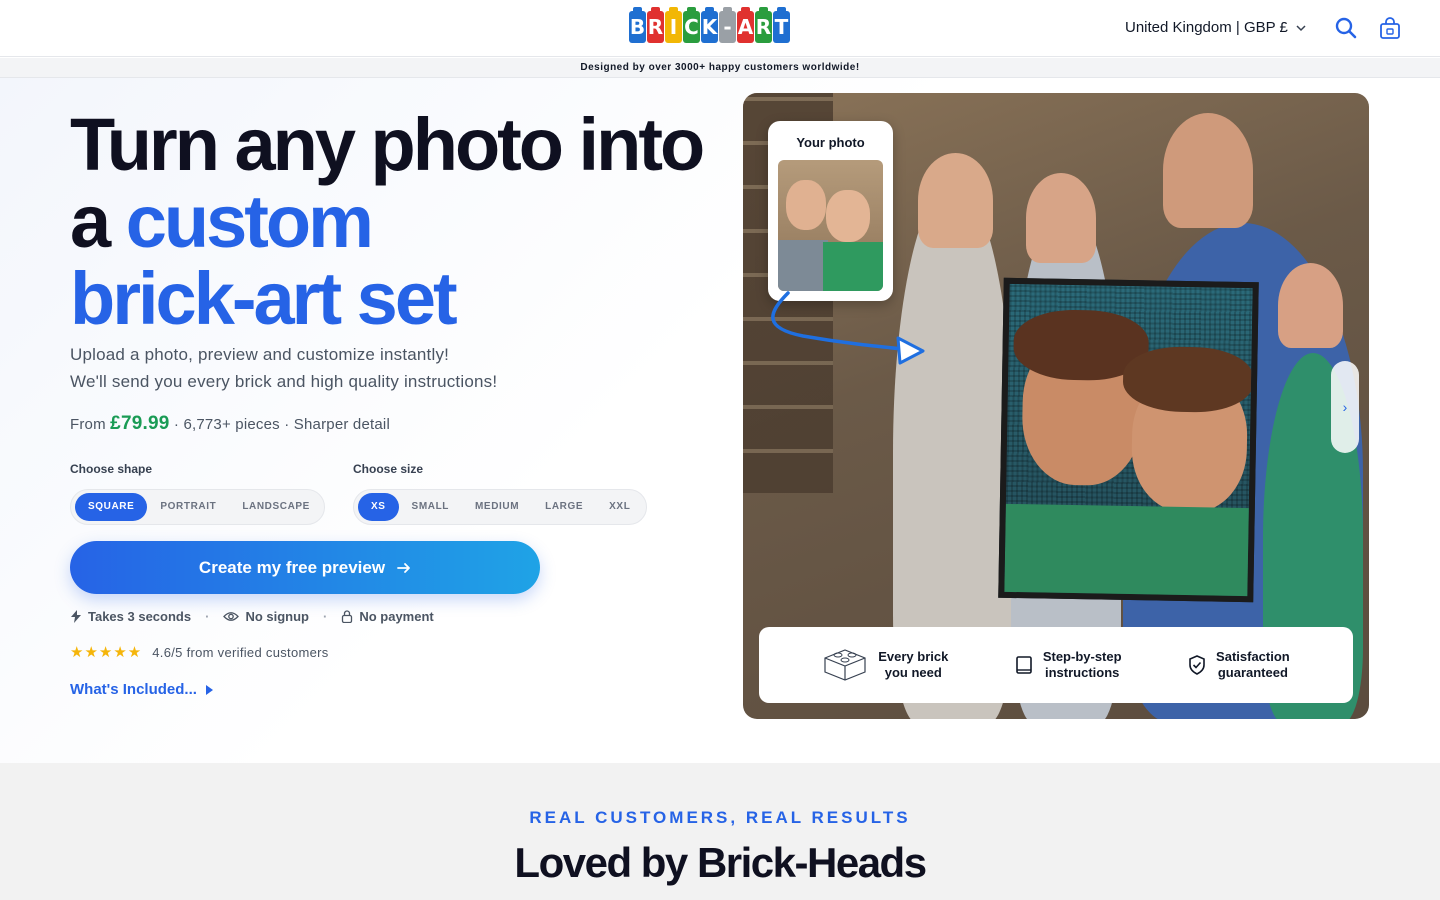 Image resolution: width=1440 pixels, height=900 pixels. Describe the element at coordinates (830, 225) in the screenshot. I see `your-photo-thumbnail` at that location.